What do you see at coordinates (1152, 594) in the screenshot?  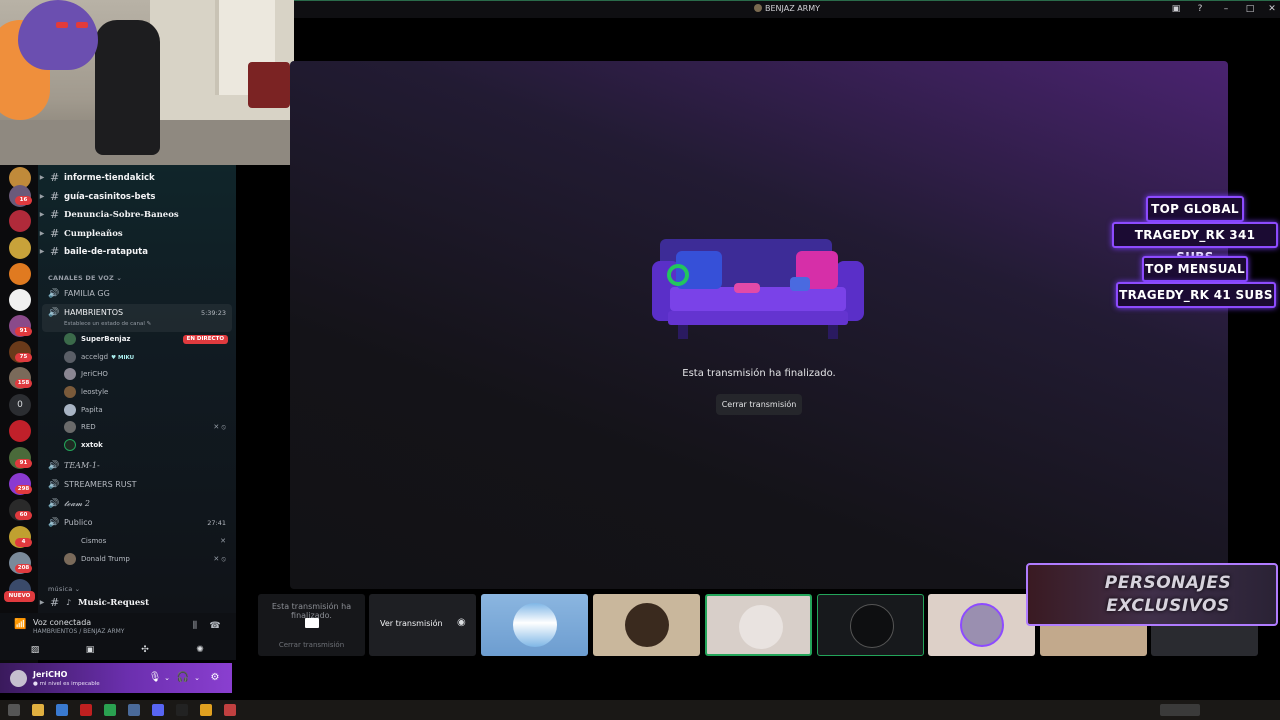 I see `promo-banner: PERSONAJES EXCLUSIVOS` at bounding box center [1152, 594].